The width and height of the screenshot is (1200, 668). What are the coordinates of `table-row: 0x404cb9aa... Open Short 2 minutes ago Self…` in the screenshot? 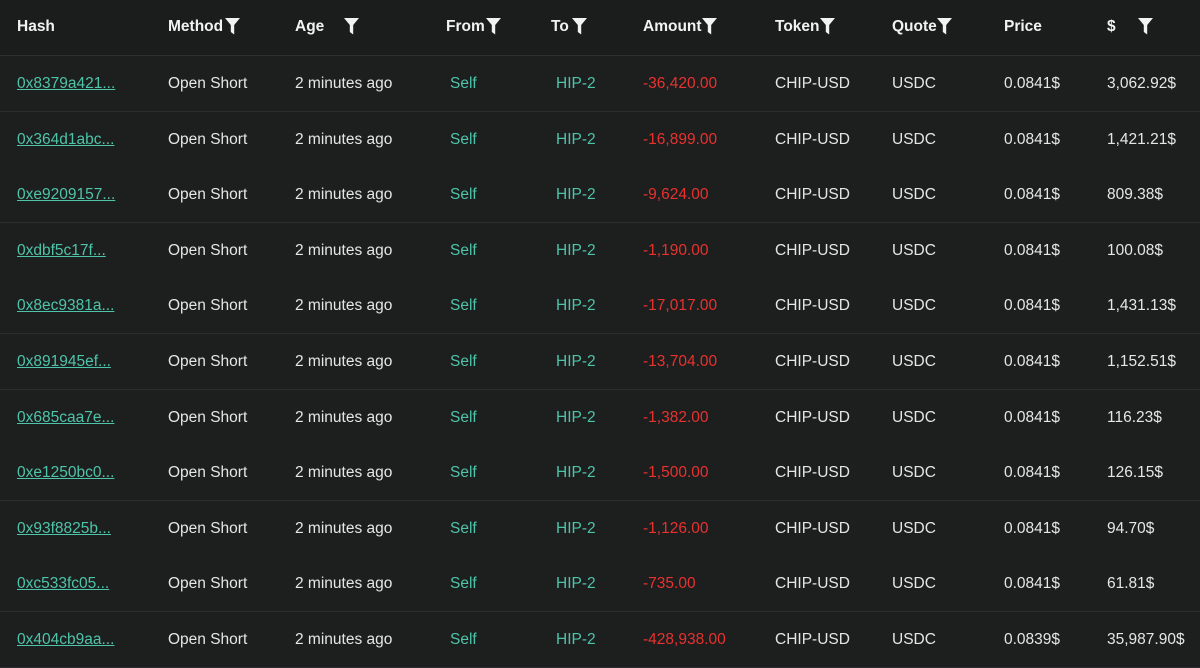 It's located at (600, 640).